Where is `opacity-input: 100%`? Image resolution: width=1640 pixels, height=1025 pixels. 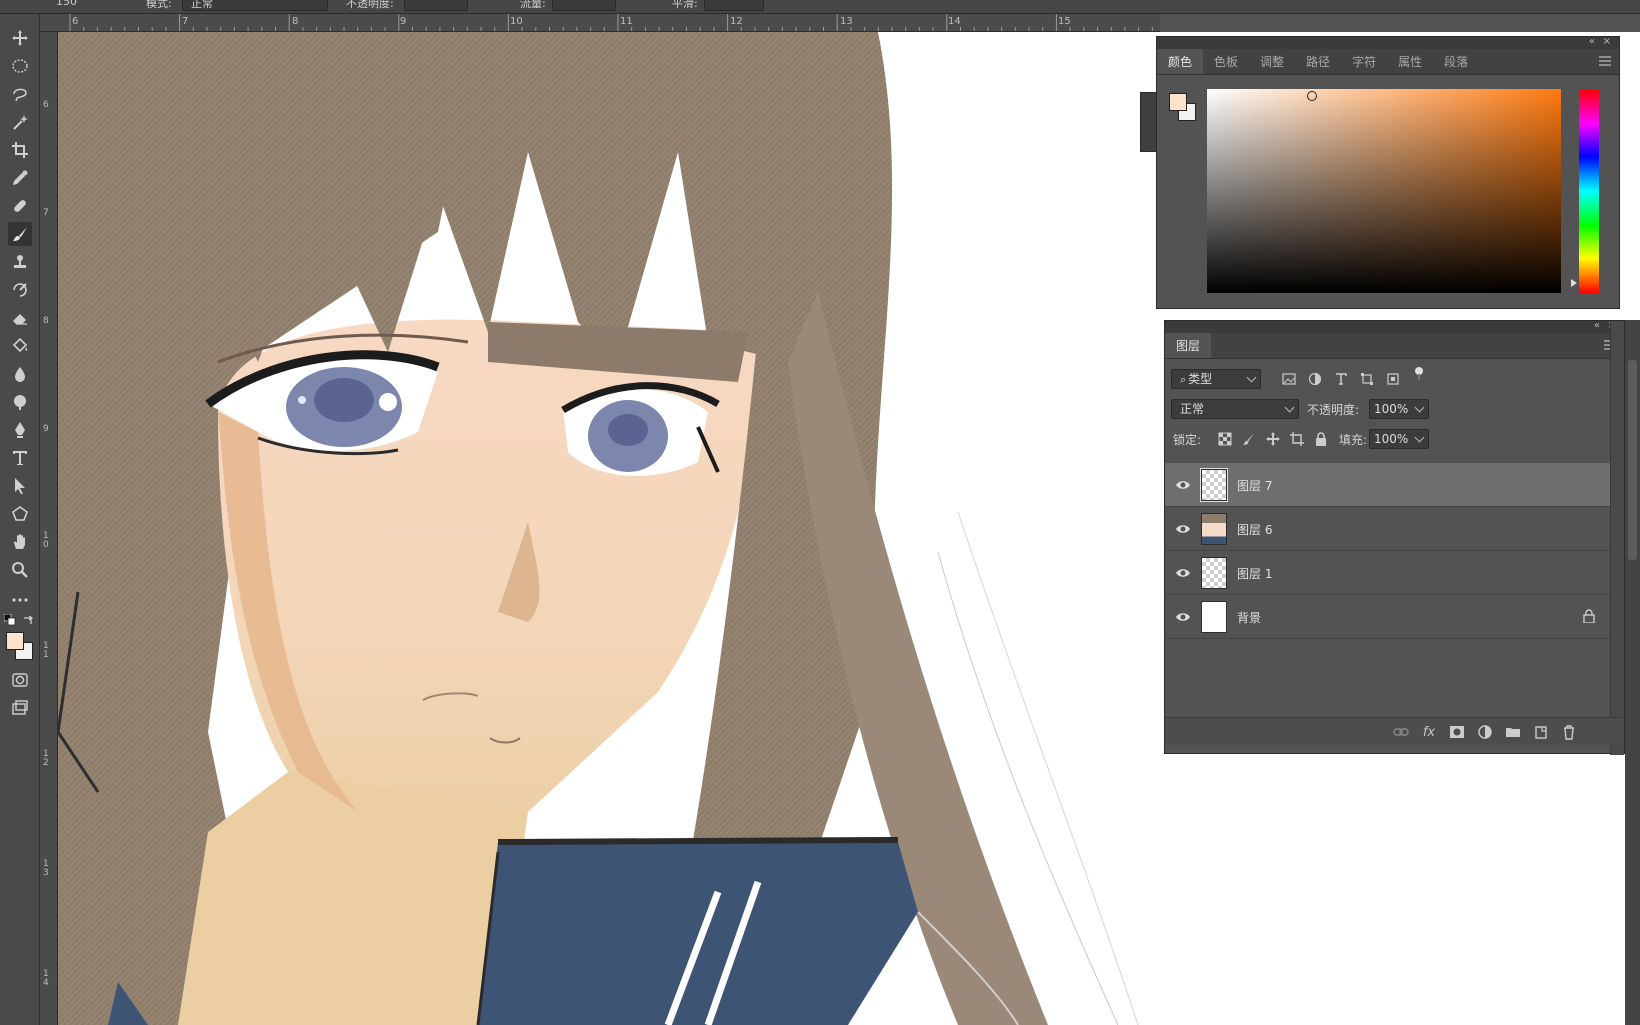 opacity-input: 100% is located at coordinates (1399, 409).